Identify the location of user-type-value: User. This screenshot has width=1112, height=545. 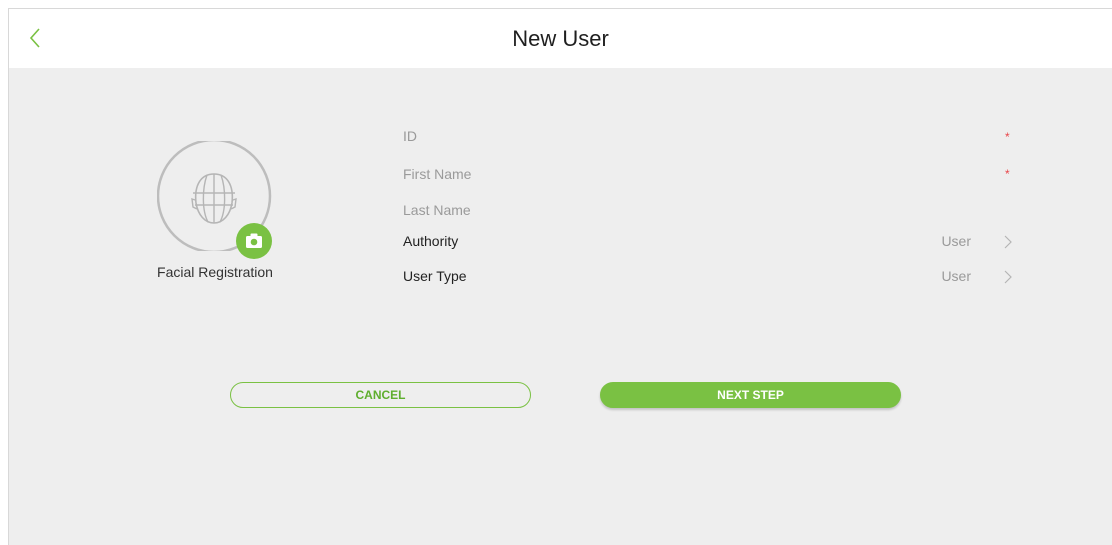
(956, 276).